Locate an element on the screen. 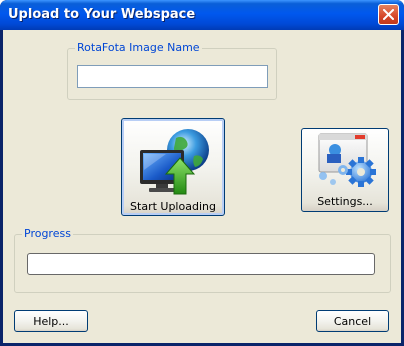 The height and width of the screenshot is (346, 404). start-uploading-label: Start Uploading is located at coordinates (173, 206).